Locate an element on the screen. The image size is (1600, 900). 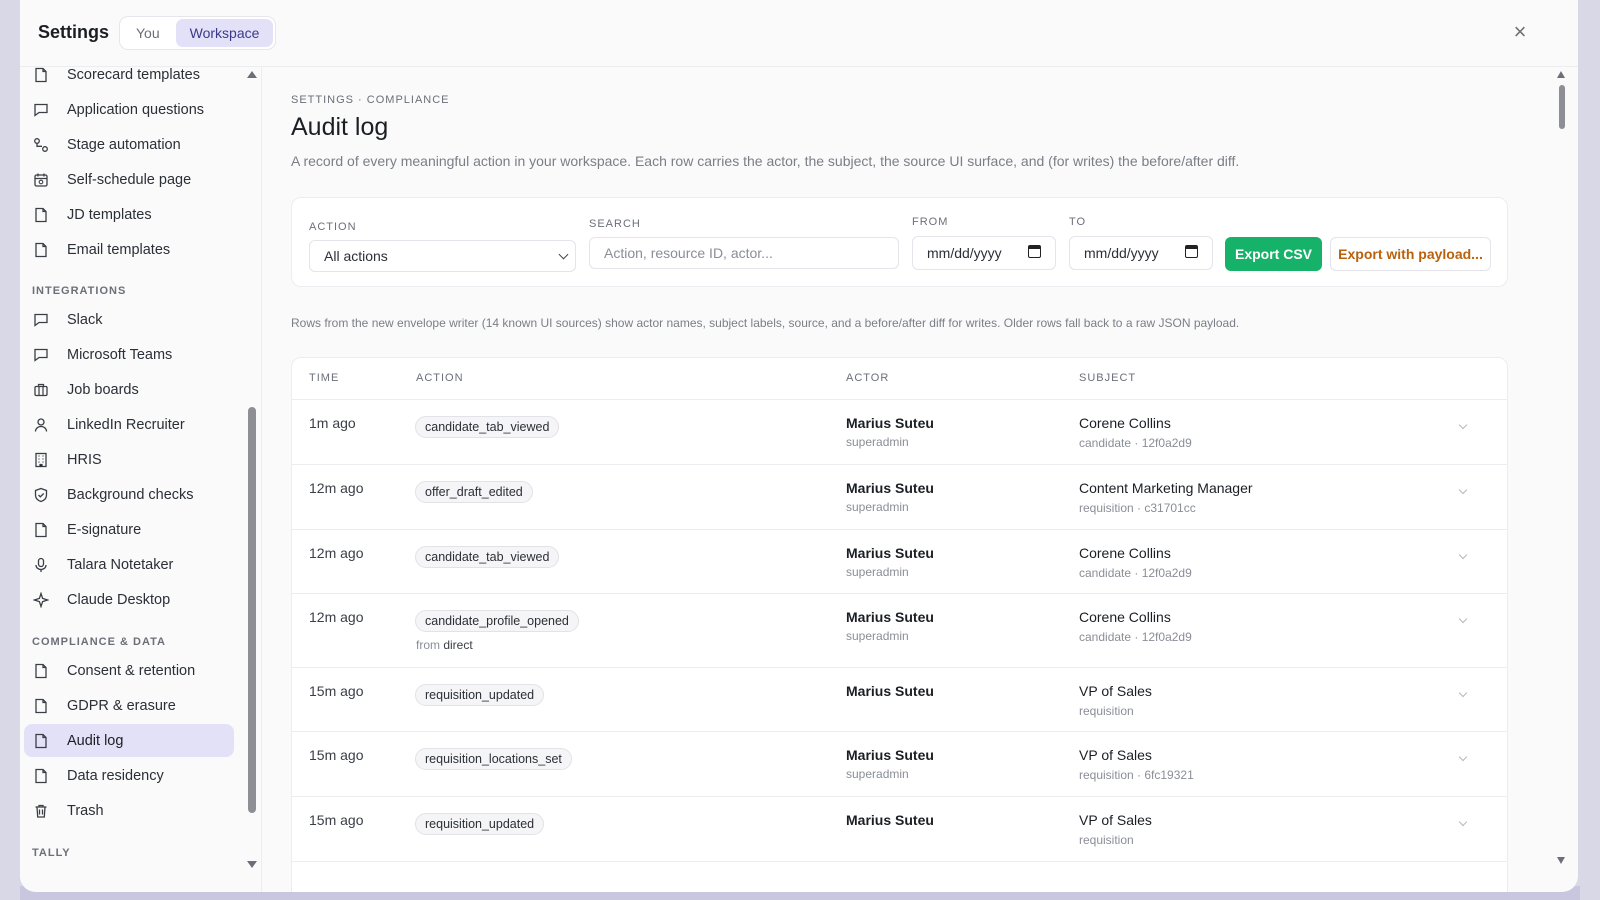
sidebar-item-scorecard-templates: Scorecard templates is located at coordinates (129, 79).